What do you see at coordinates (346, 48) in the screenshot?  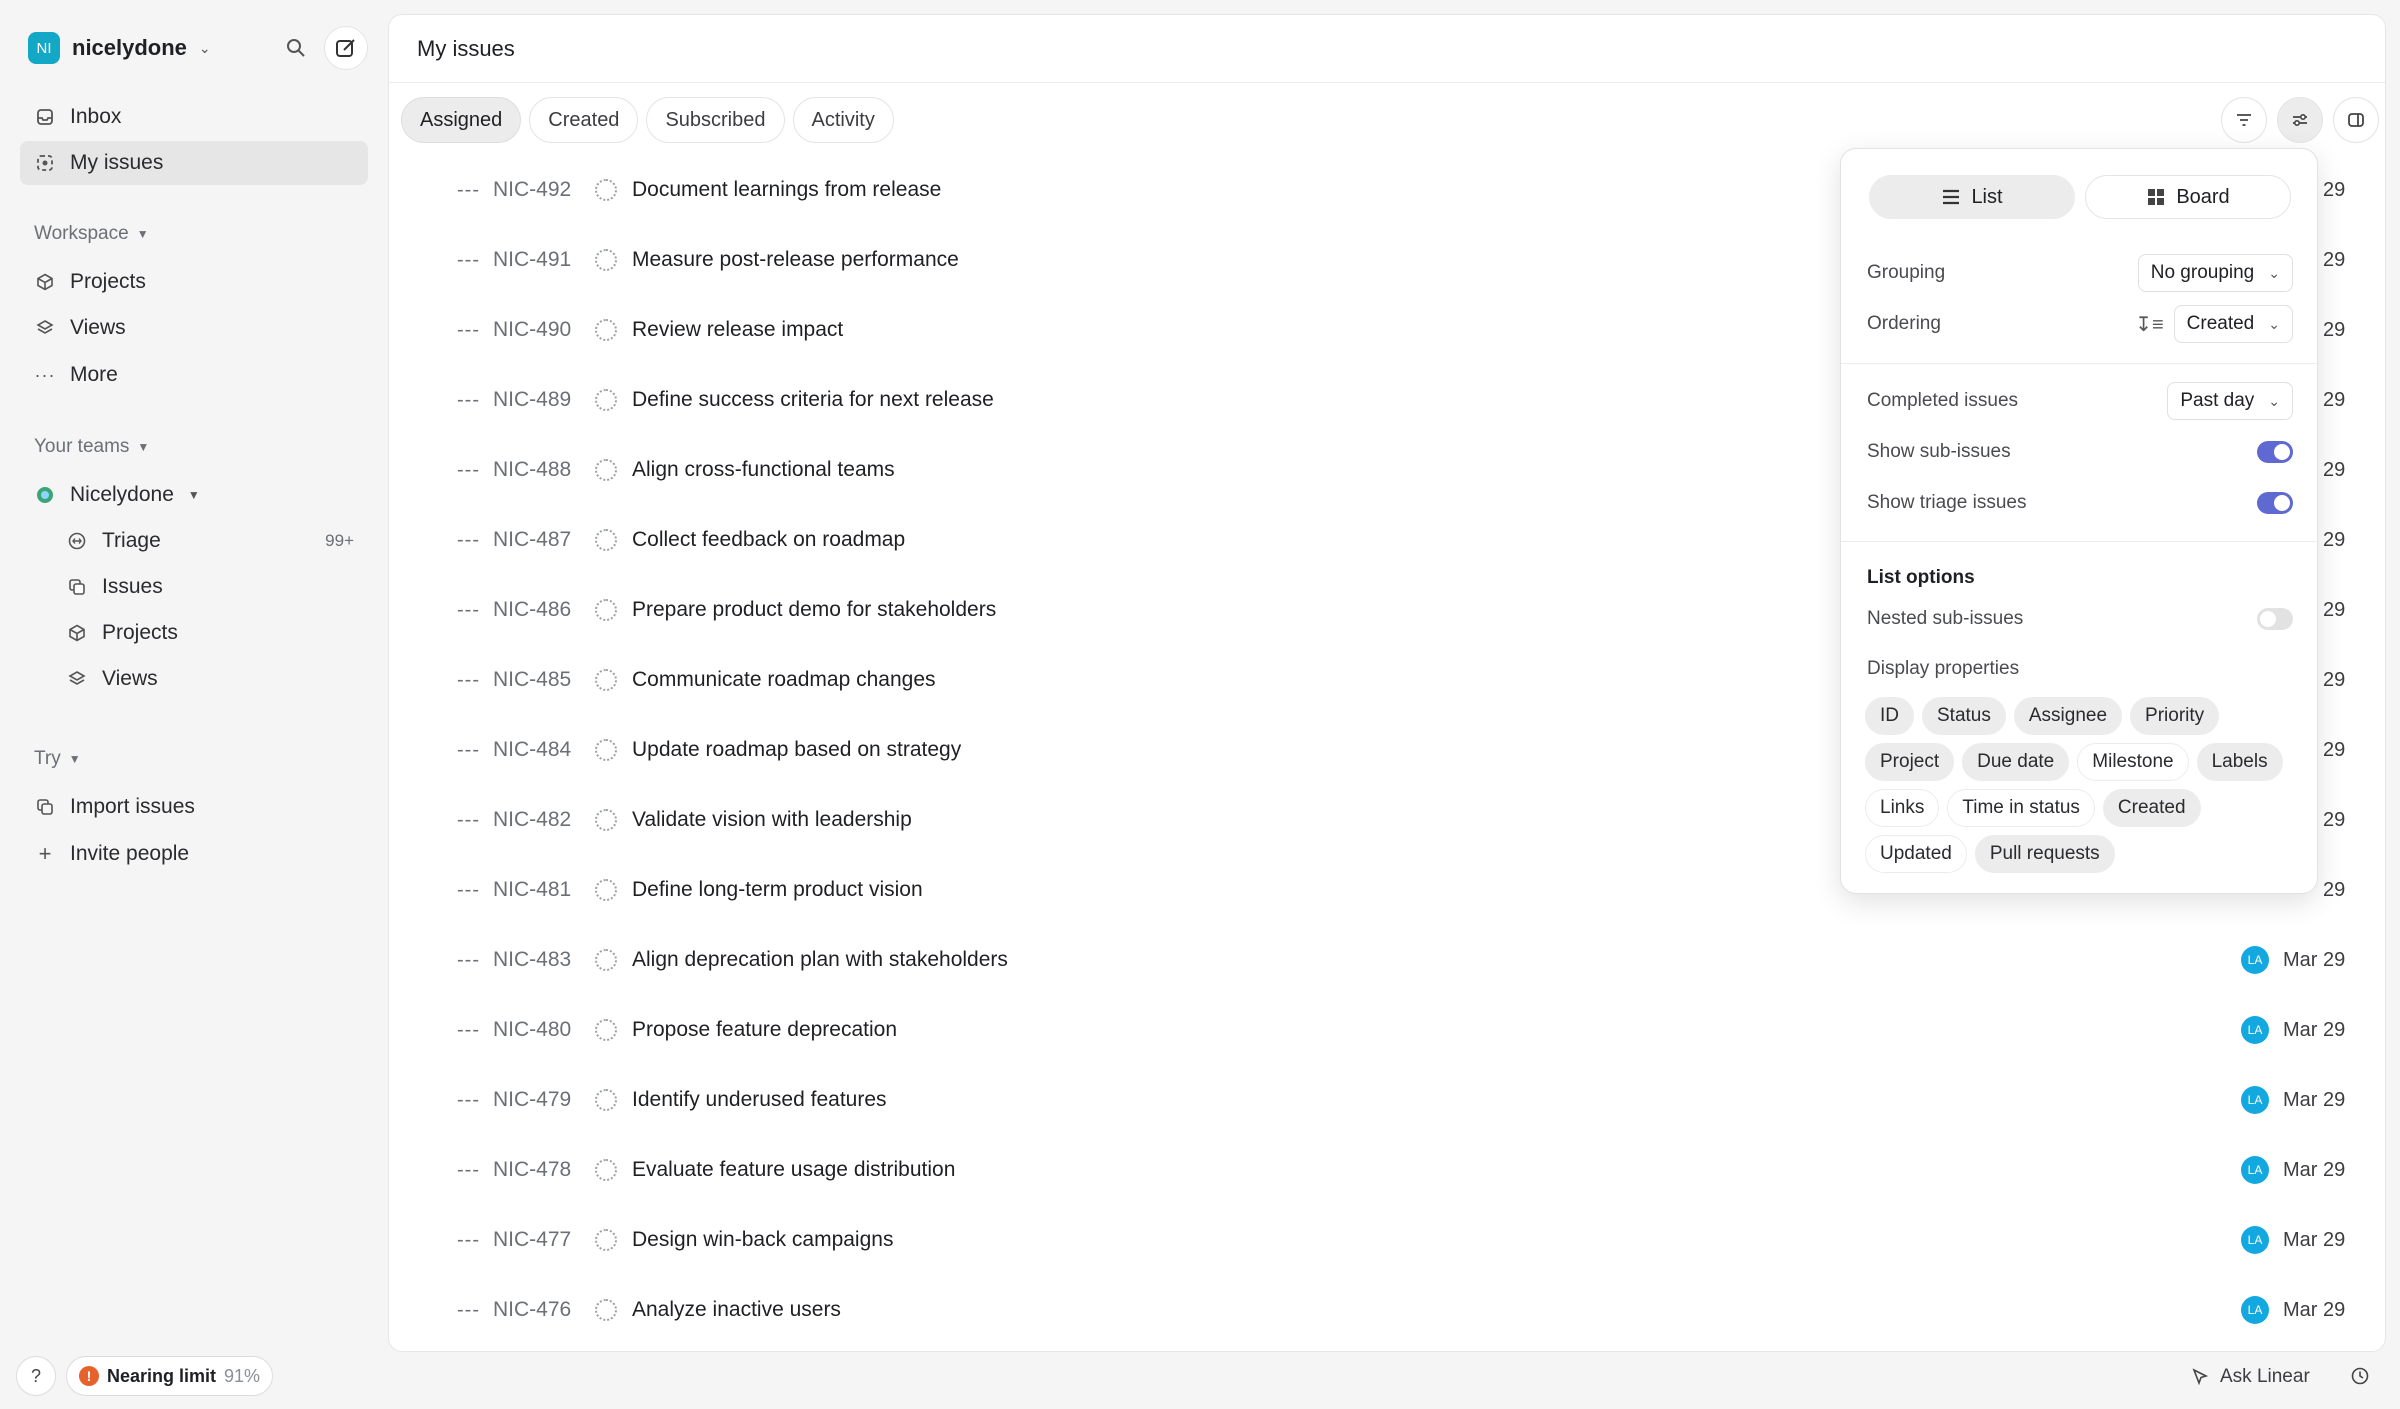 I see `new-issue-button` at bounding box center [346, 48].